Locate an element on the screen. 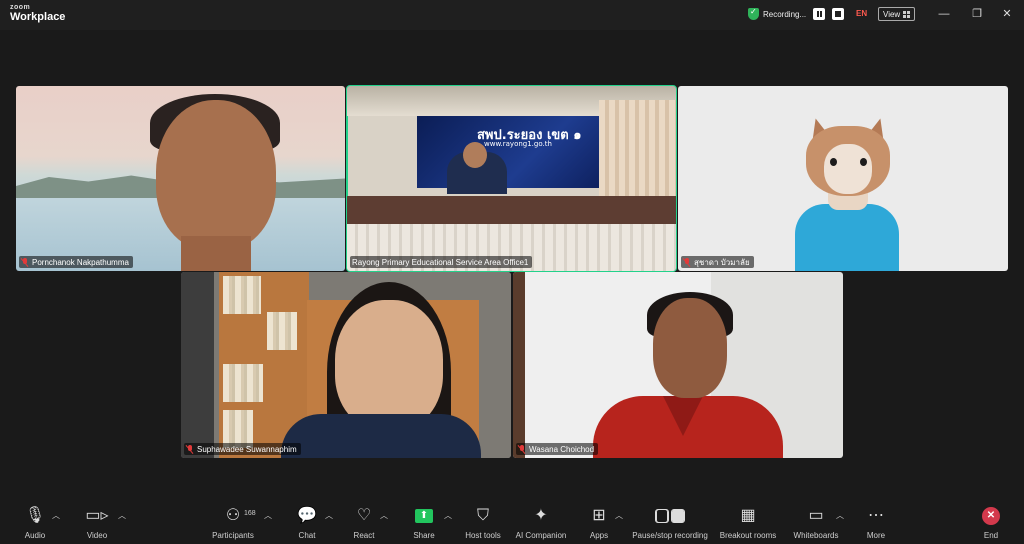 Image resolution: width=1024 pixels, height=544 pixels. apps-options-caret: ︿ is located at coordinates (619, 515).